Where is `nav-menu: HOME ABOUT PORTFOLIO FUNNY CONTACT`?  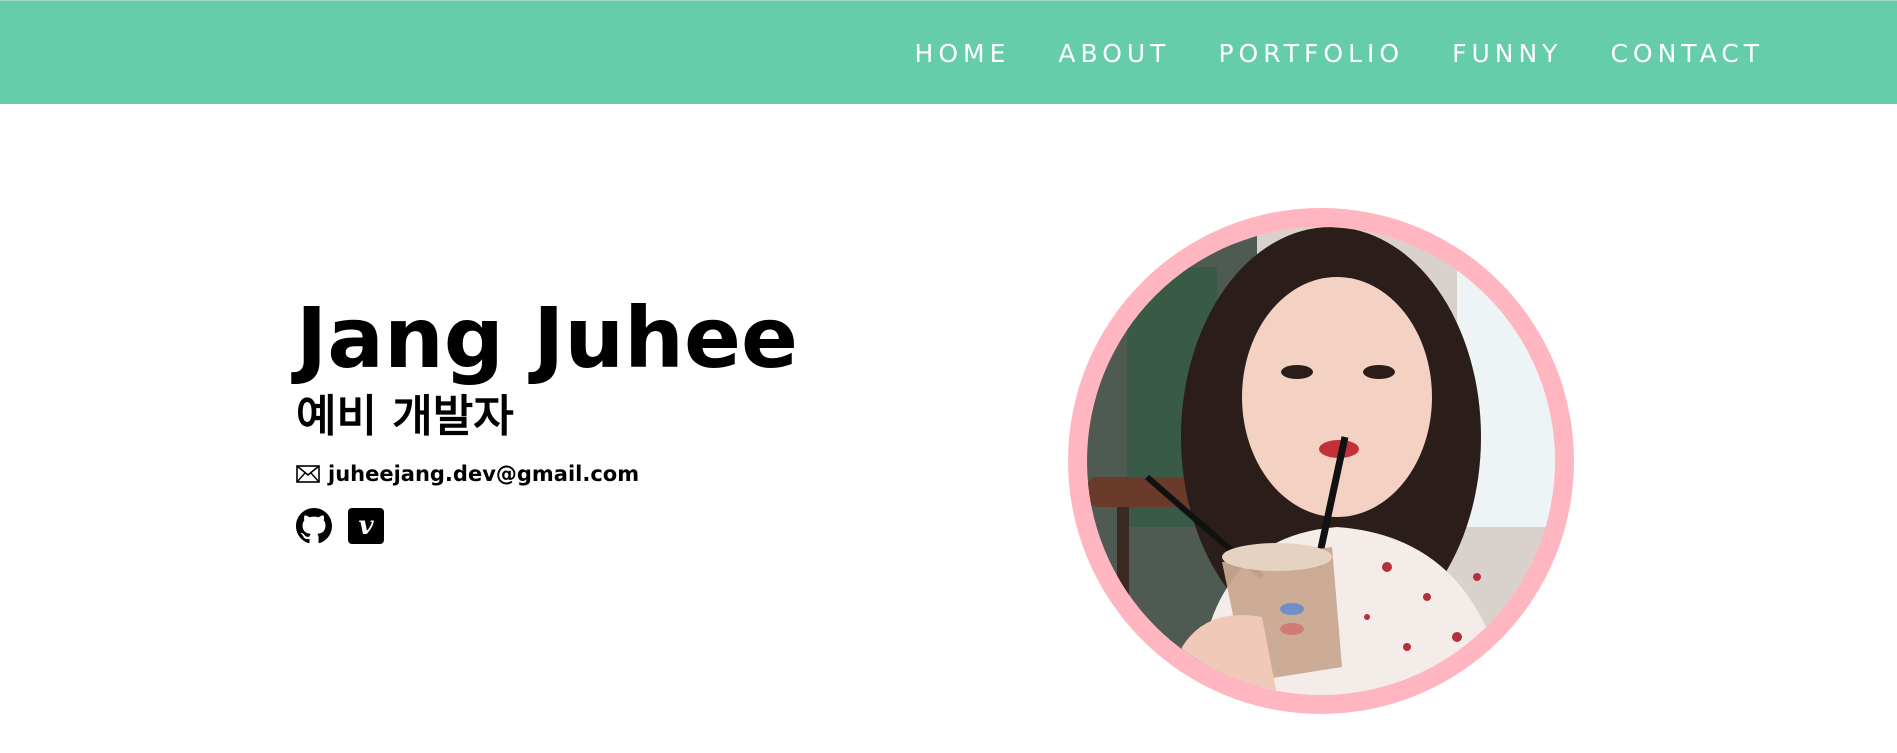
nav-menu: HOME ABOUT PORTFOLIO FUNNY CONTACT is located at coordinates (1339, 53).